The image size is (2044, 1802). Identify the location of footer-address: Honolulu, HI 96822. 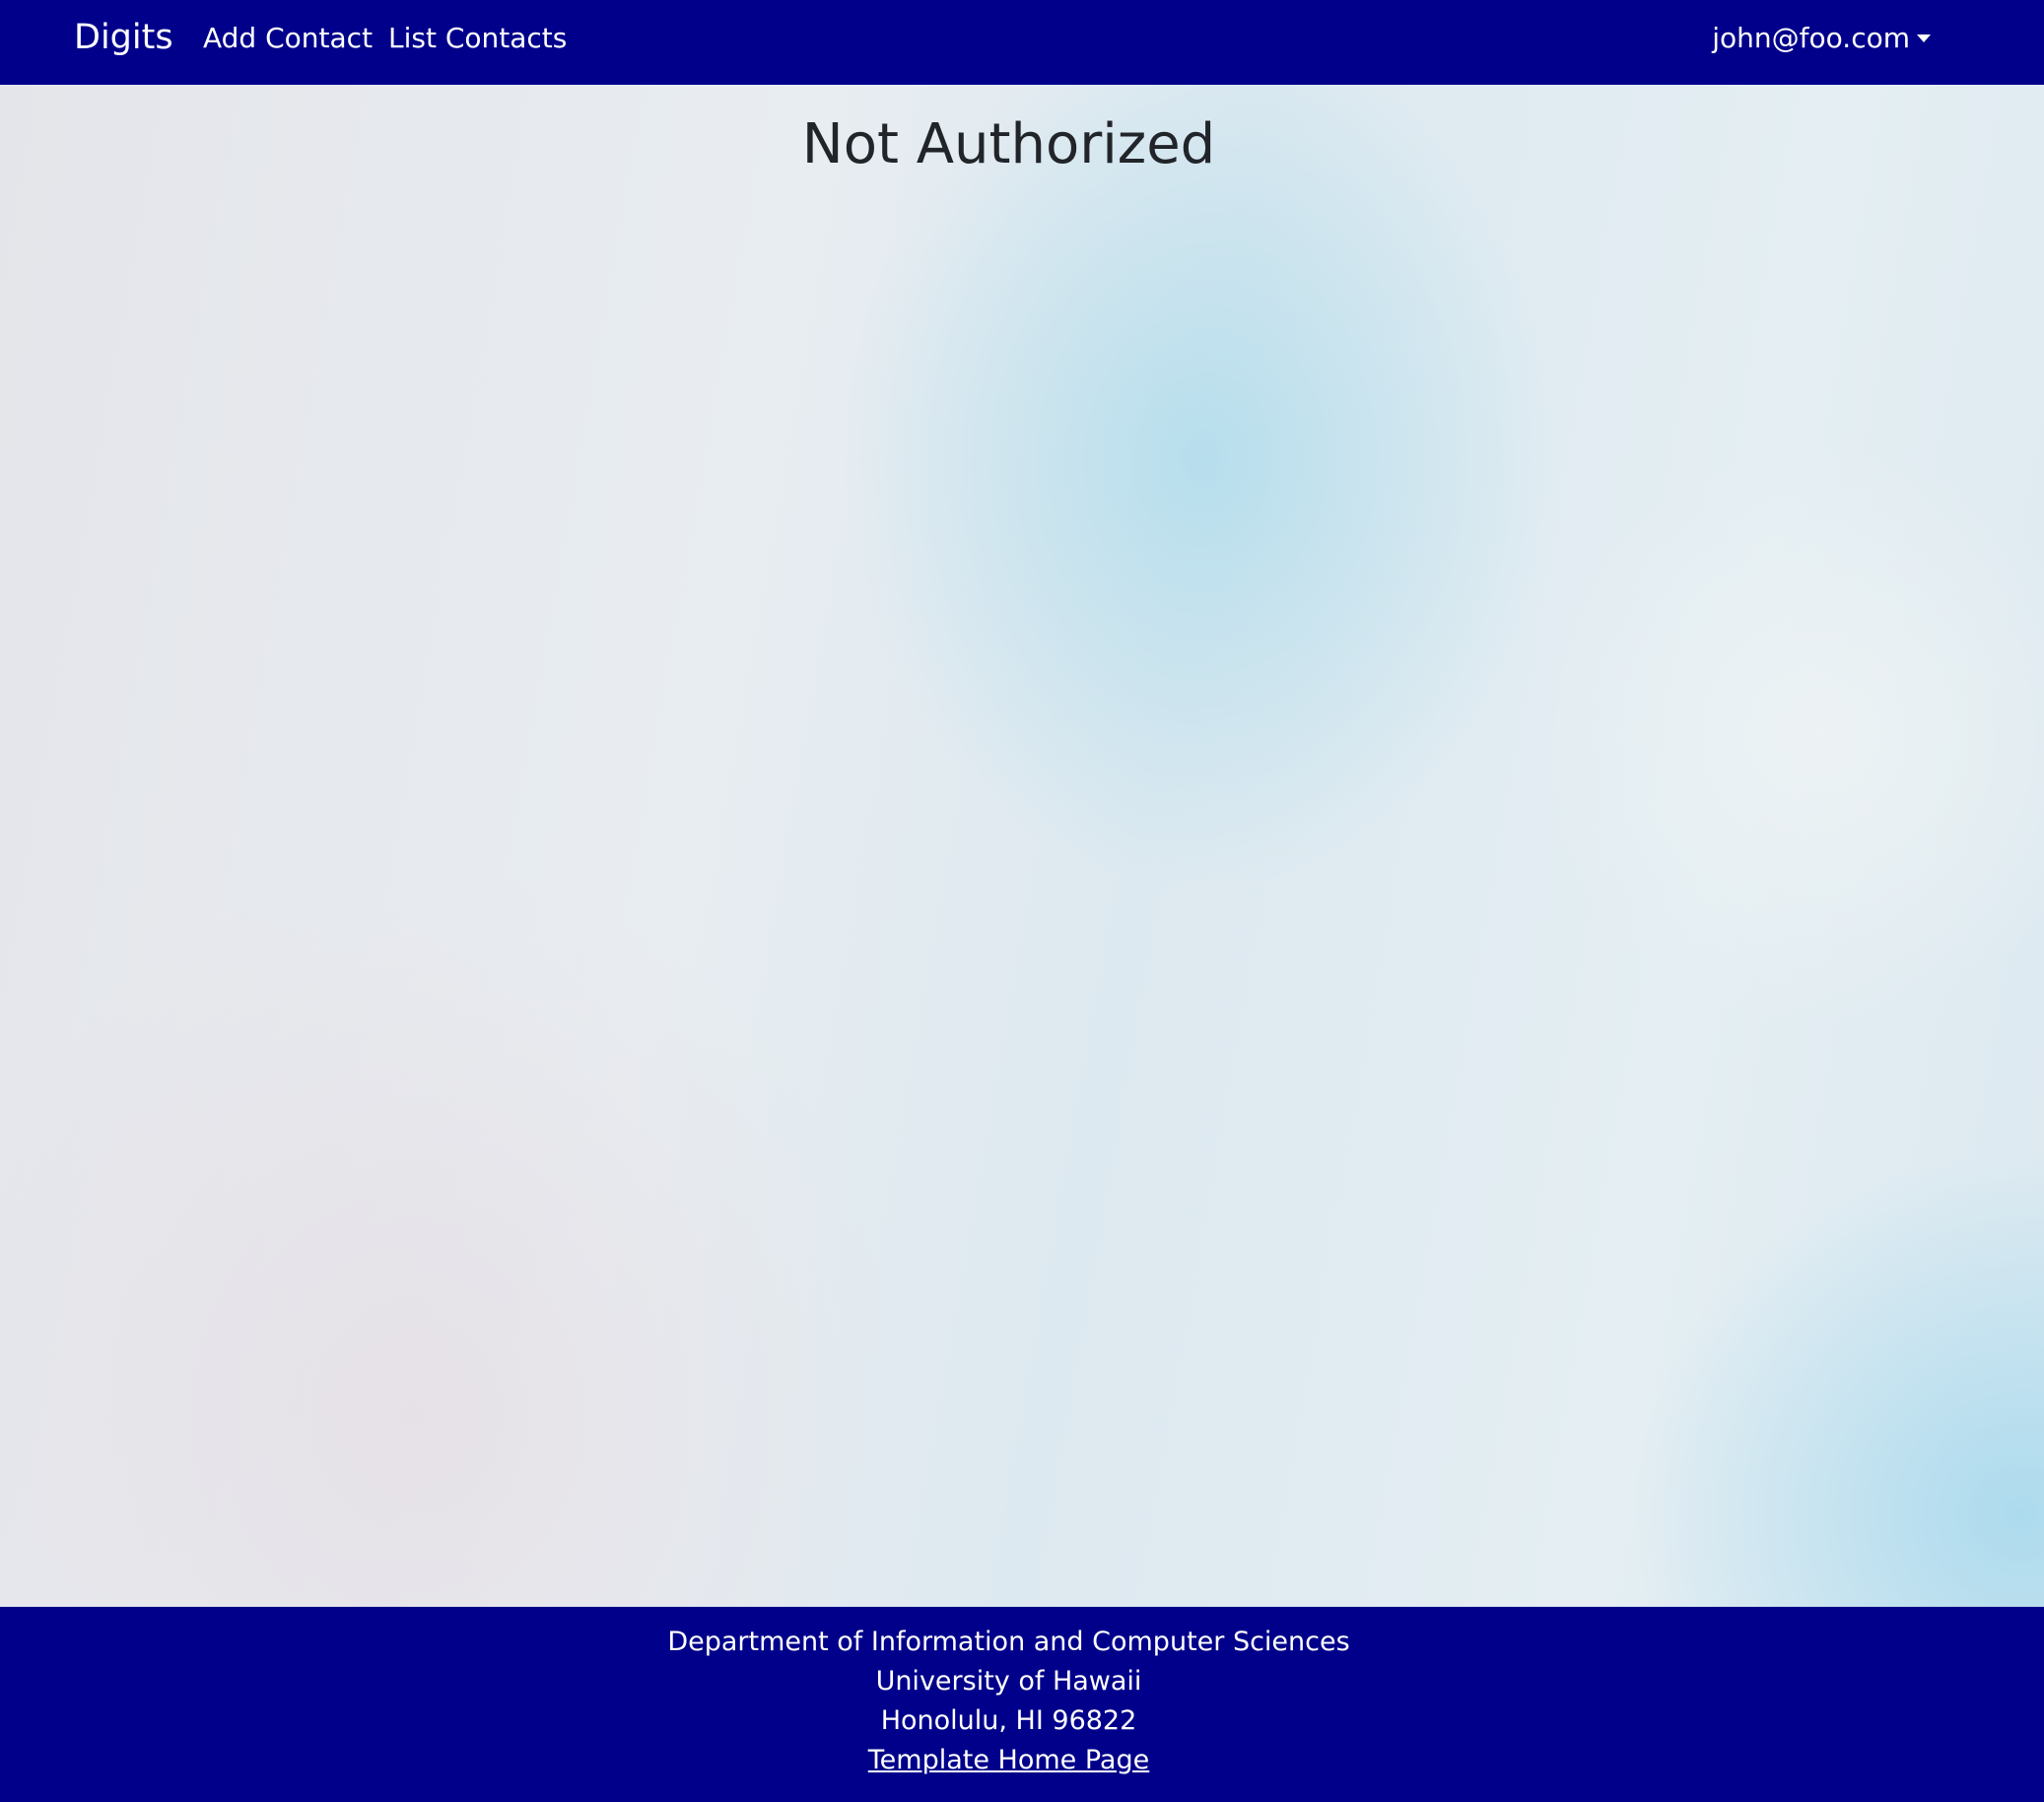
(1008, 1720).